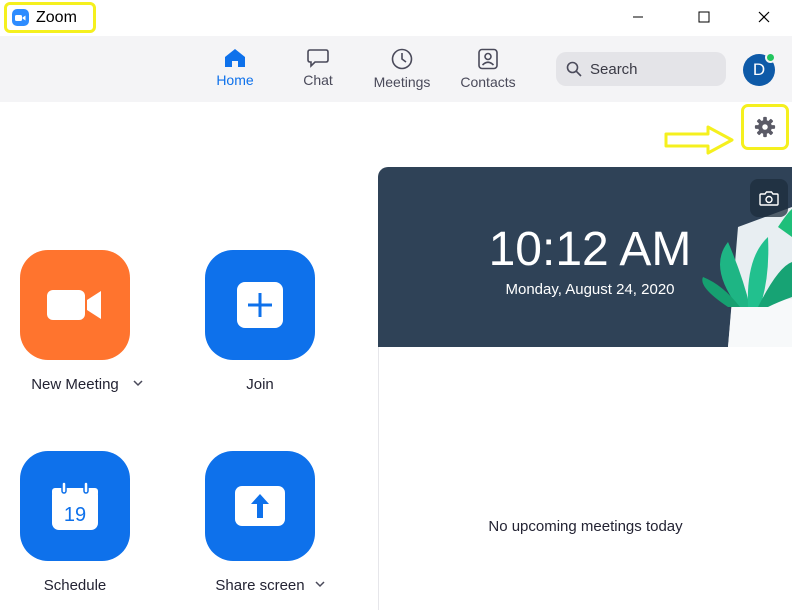  Describe the element at coordinates (396, 18) in the screenshot. I see `title-bar: Zoom` at that location.